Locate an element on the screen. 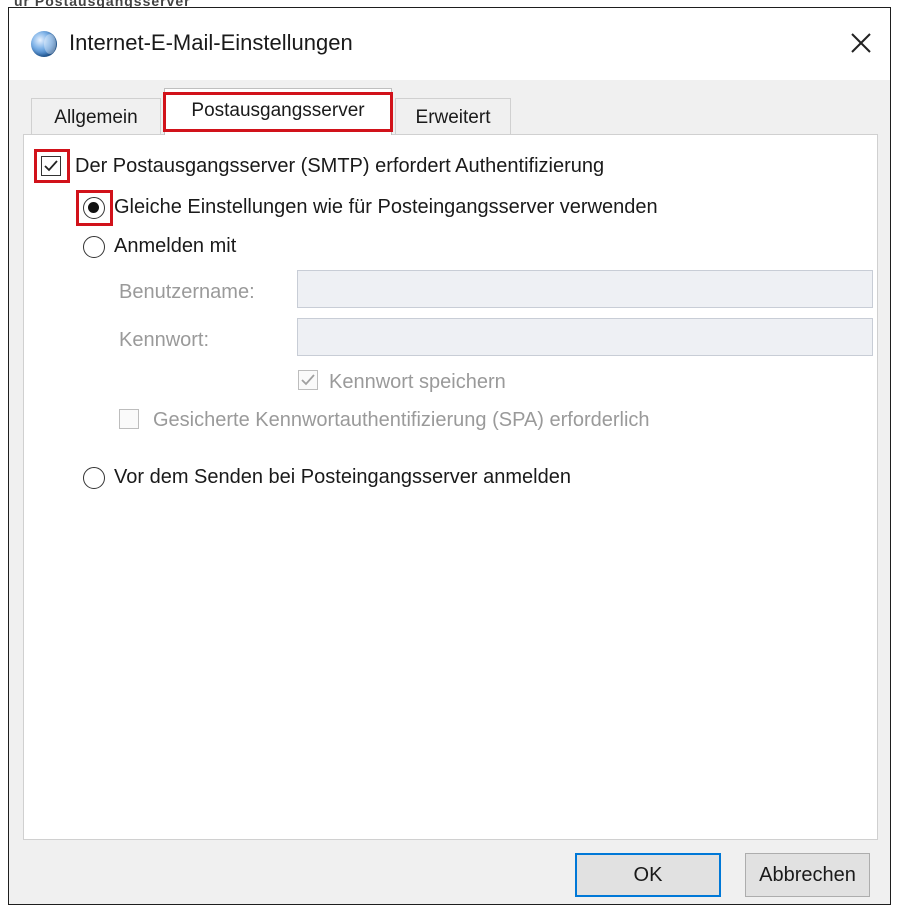  tab-label: Allgemein is located at coordinates (96, 117).